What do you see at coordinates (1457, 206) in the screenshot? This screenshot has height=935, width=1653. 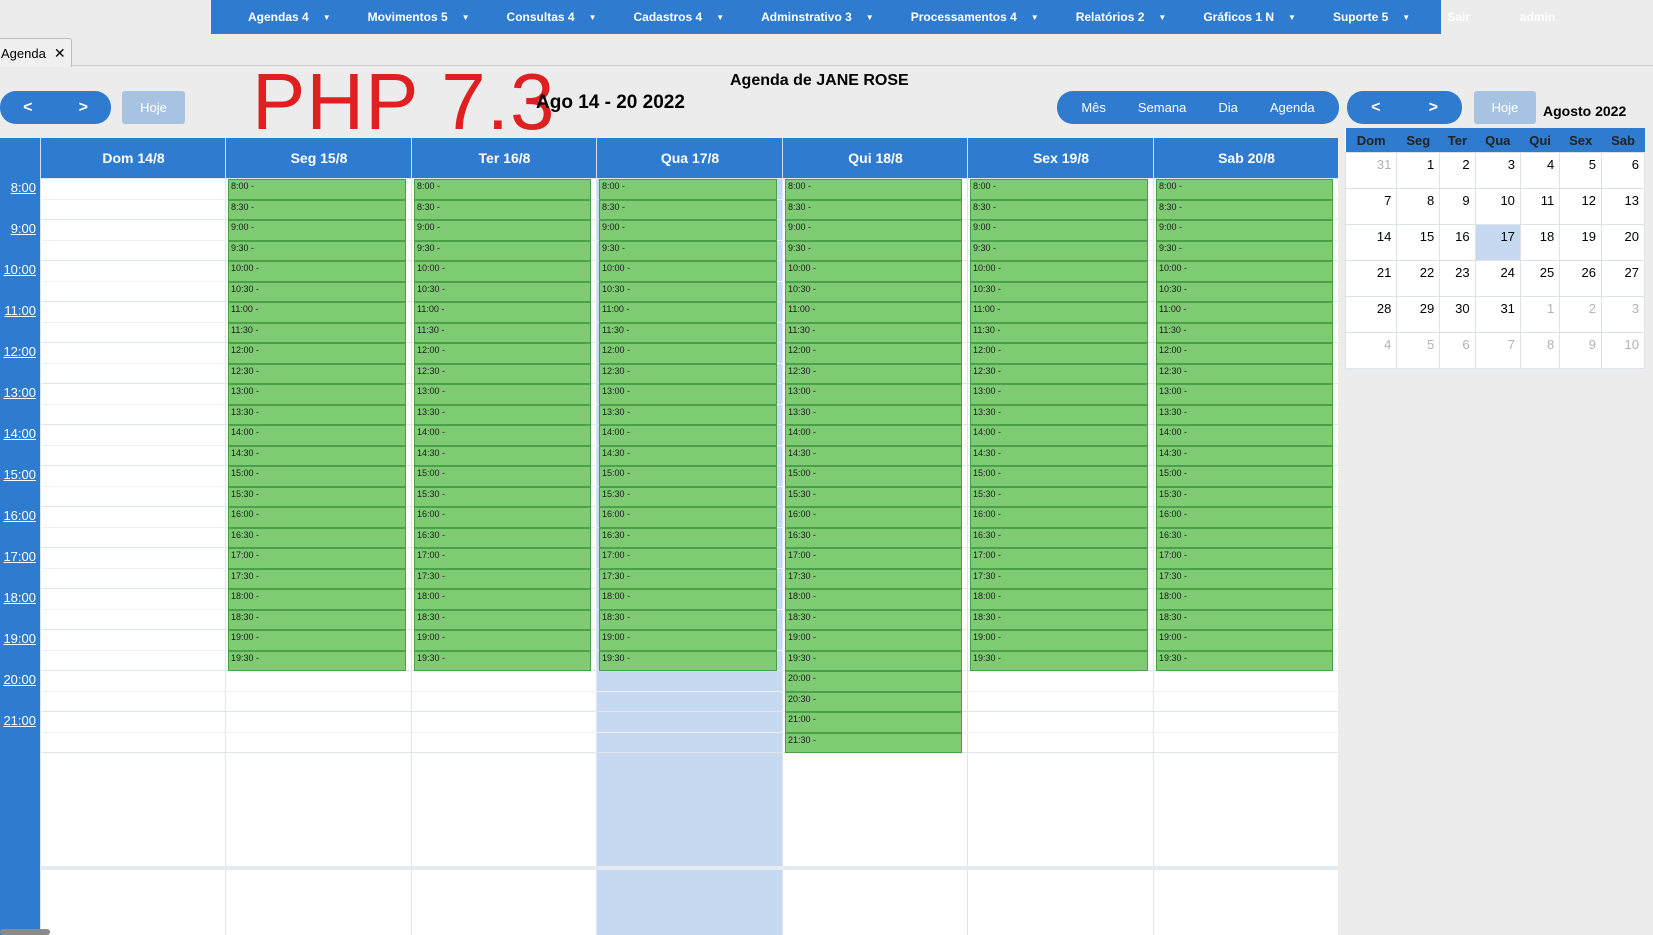 I see `mini-day-cell: 9` at bounding box center [1457, 206].